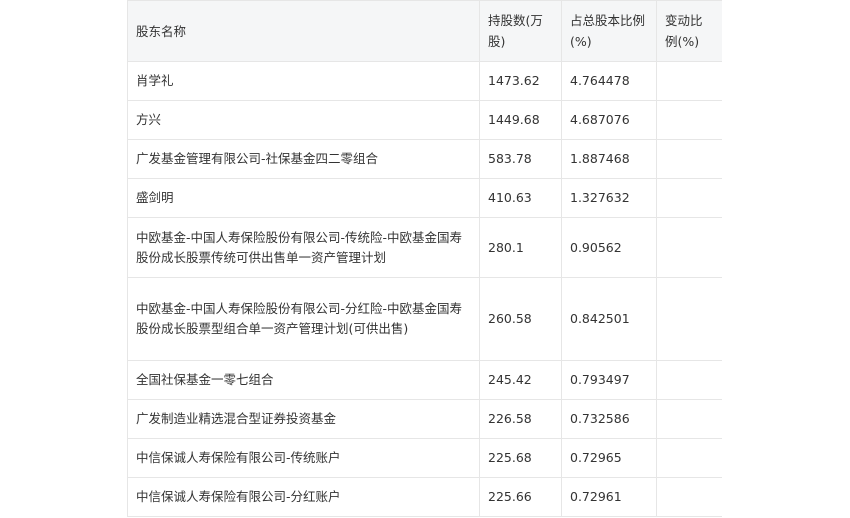 The height and width of the screenshot is (518, 850). Describe the element at coordinates (609, 497) in the screenshot. I see `cell-share-percent: 0.72961` at that location.